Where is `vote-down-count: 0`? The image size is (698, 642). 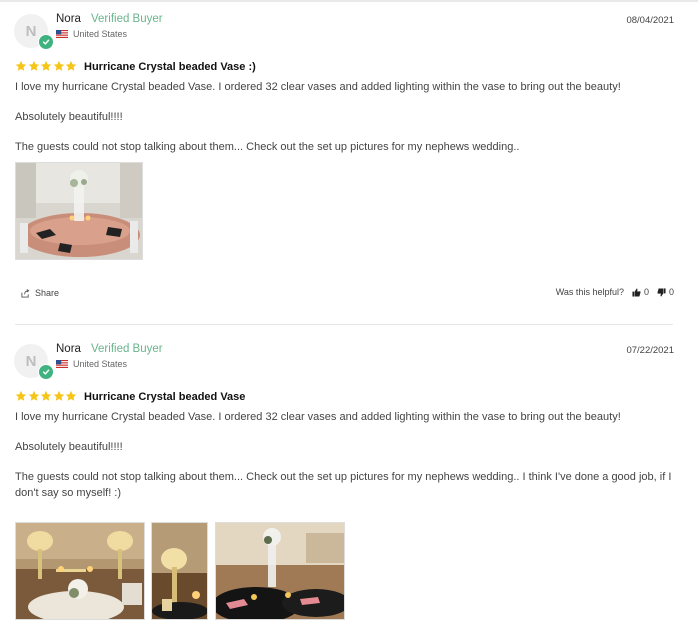 vote-down-count: 0 is located at coordinates (671, 292).